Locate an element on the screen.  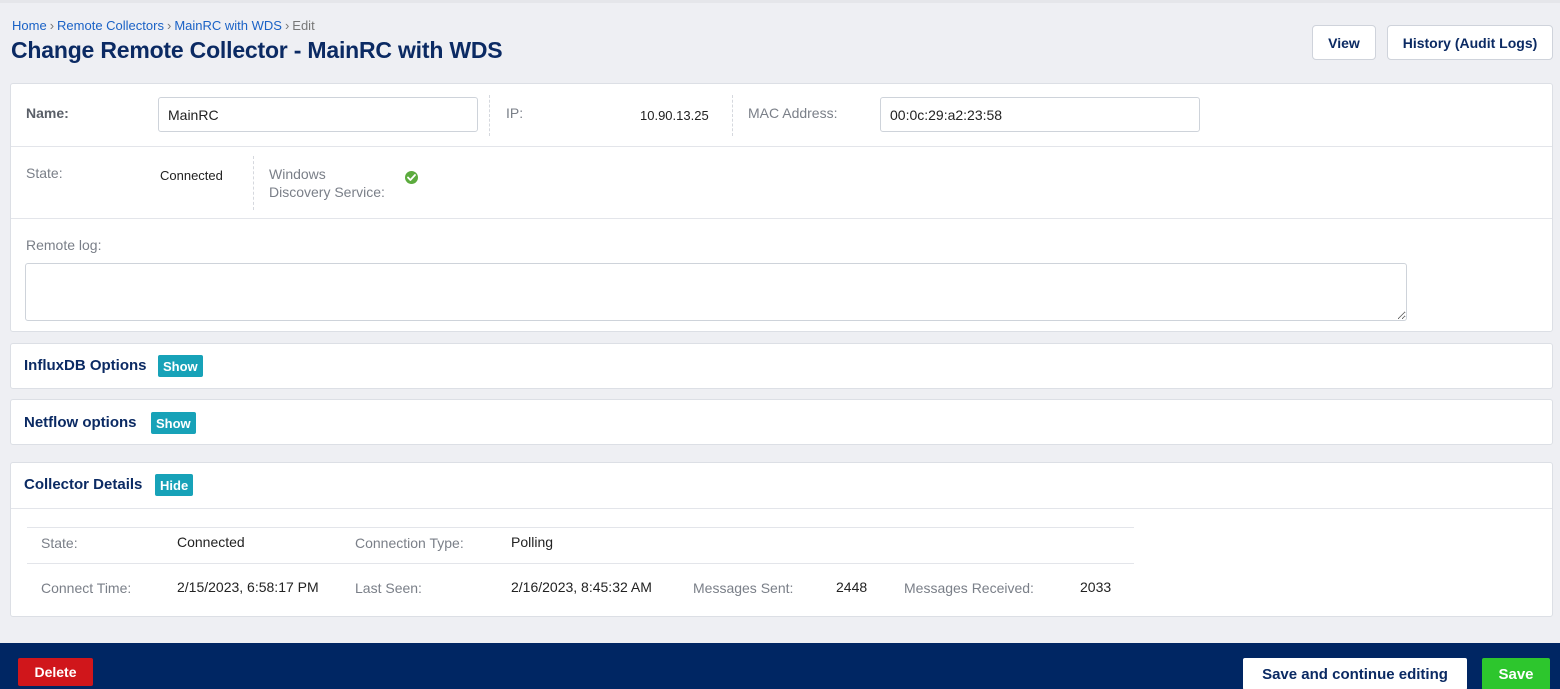
connection-type-value: Polling is located at coordinates (532, 542).